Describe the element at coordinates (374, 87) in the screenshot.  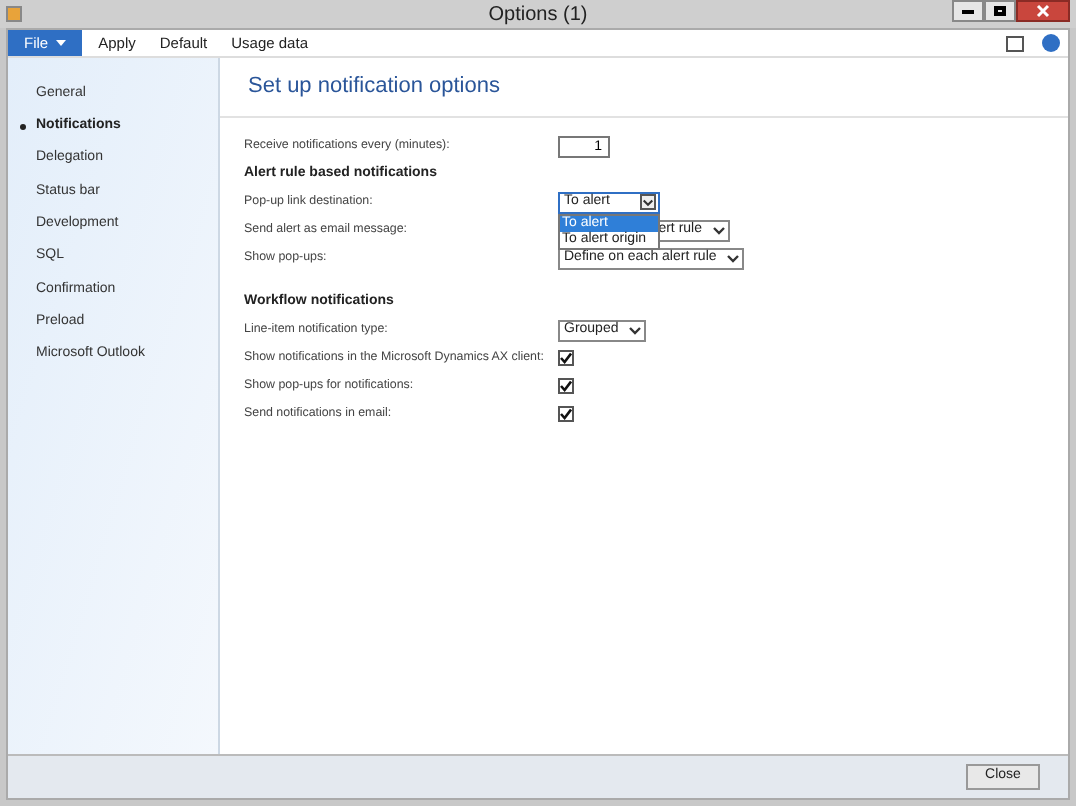
I see `page-heading: Set up notification options` at that location.